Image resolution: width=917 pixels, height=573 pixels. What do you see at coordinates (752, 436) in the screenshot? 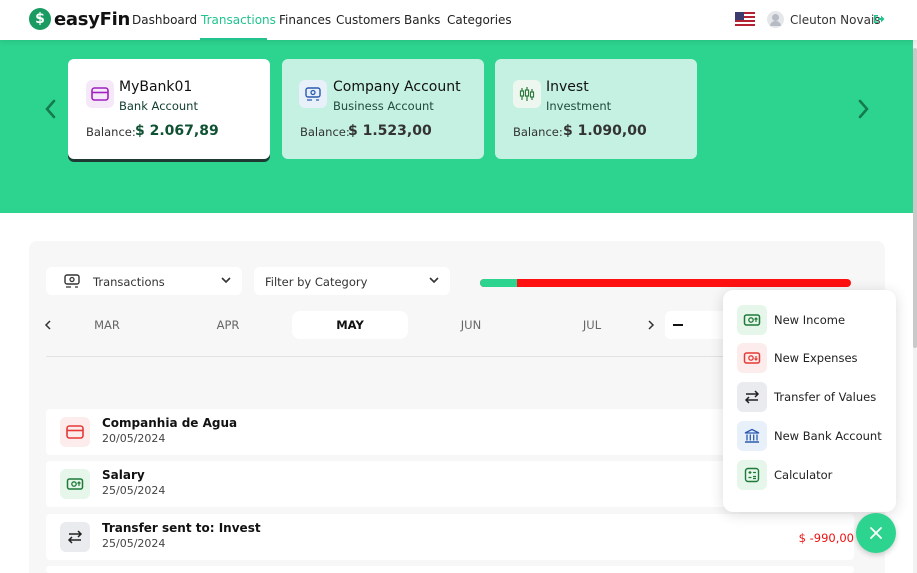
I see `bank-icon` at bounding box center [752, 436].